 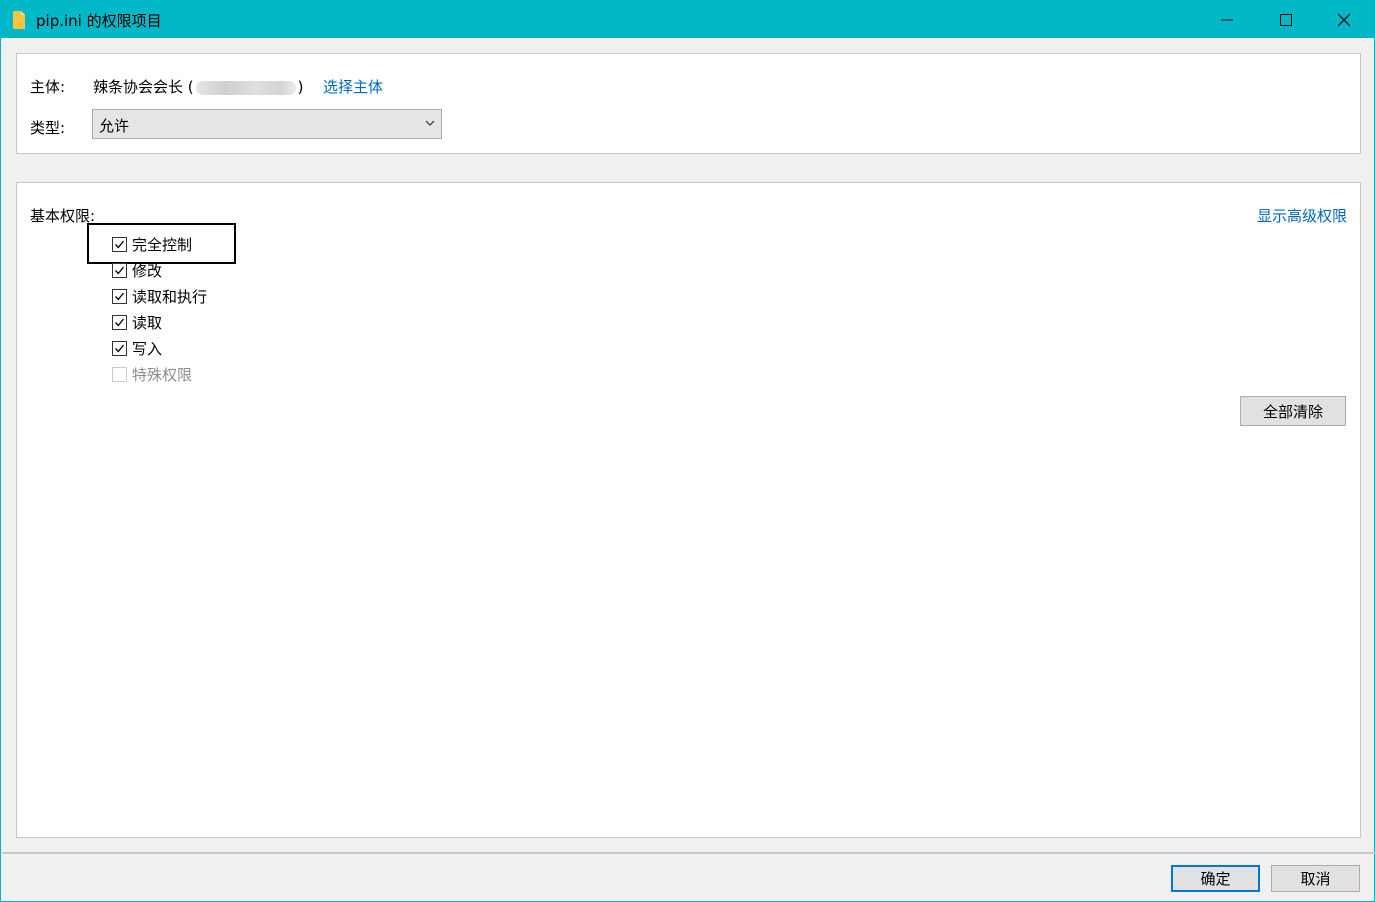 What do you see at coordinates (300, 87) in the screenshot?
I see `principal-name-suffix: )` at bounding box center [300, 87].